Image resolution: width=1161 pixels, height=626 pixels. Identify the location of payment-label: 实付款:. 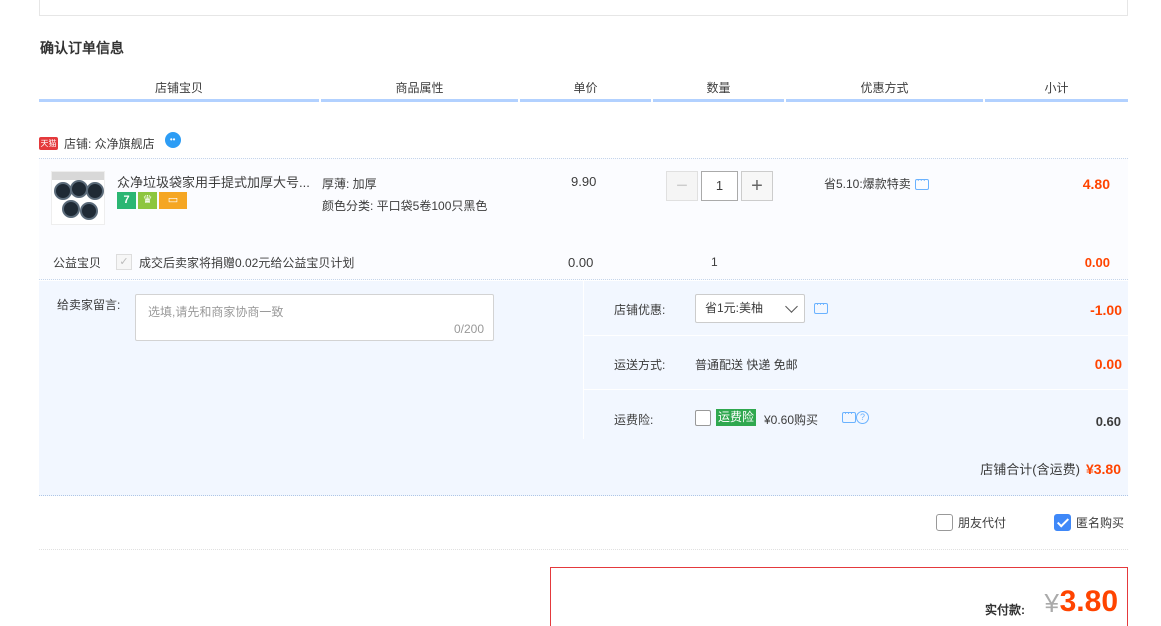
(1005, 610).